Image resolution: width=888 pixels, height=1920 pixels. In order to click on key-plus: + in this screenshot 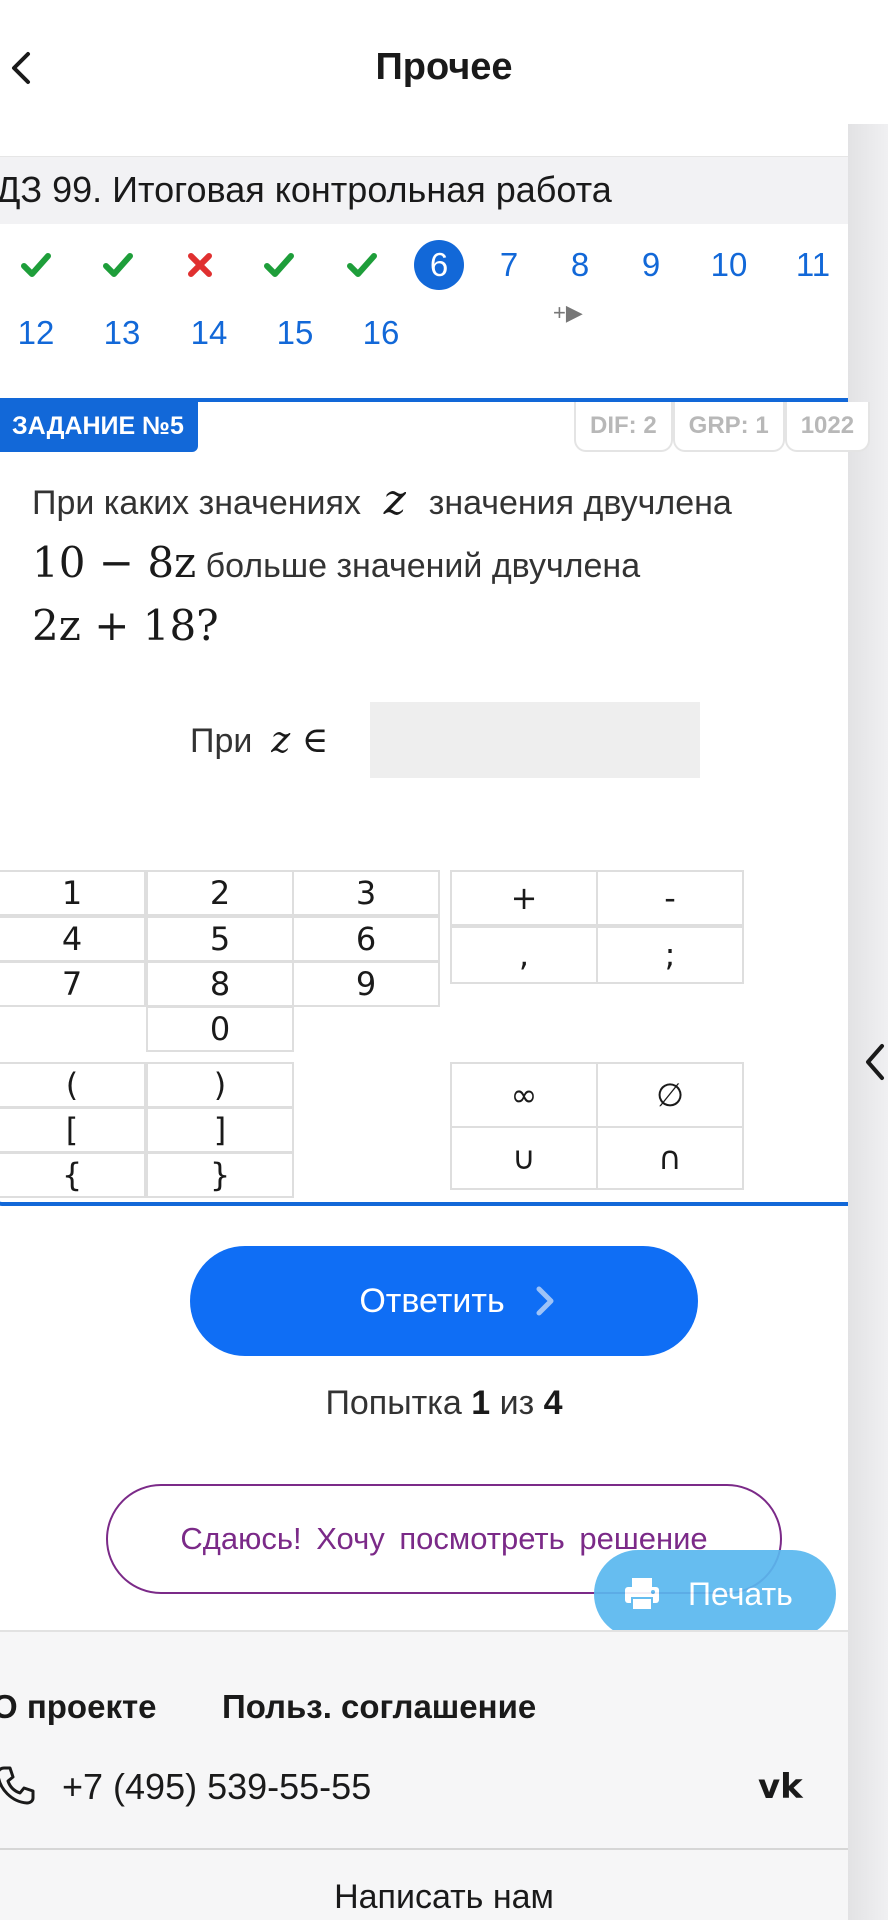, I will do `click(524, 898)`.